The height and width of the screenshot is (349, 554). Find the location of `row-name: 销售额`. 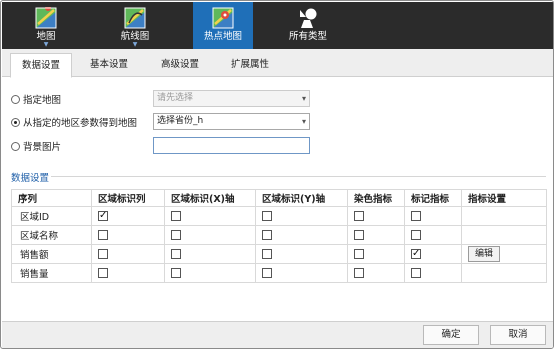

row-name: 销售额 is located at coordinates (51, 254).